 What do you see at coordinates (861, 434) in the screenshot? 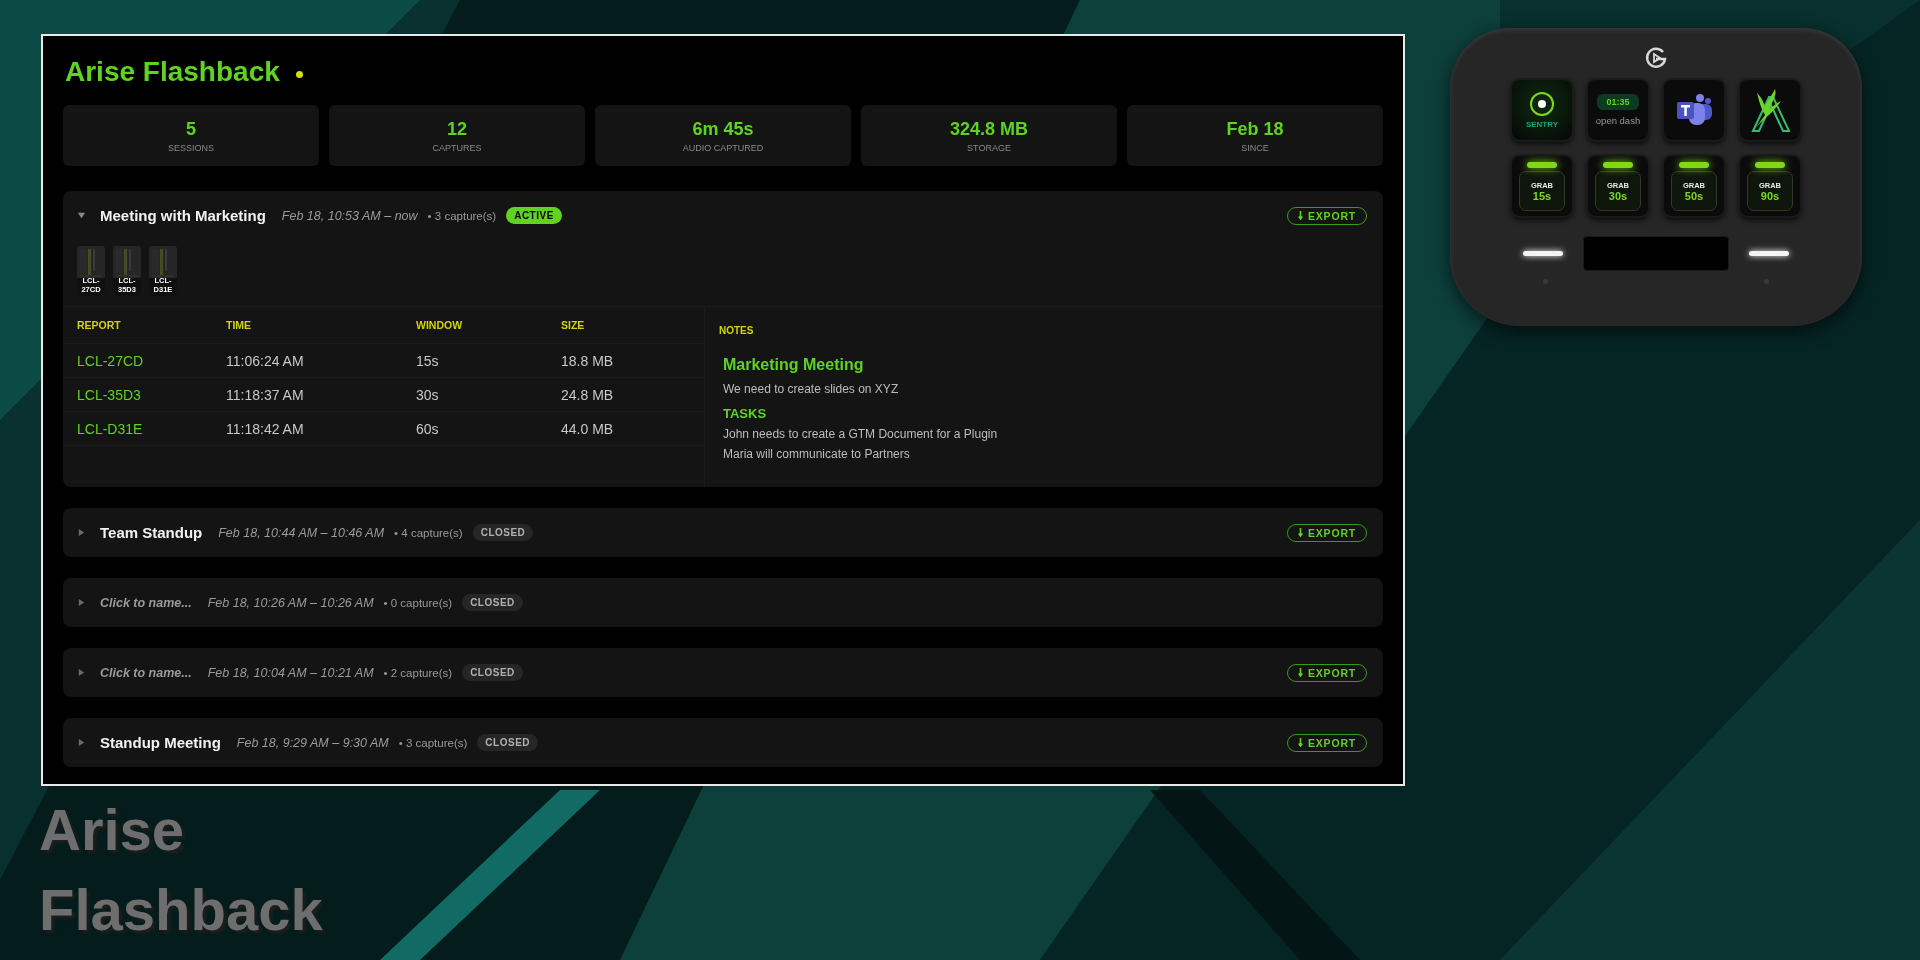
I see `task-item: John needs to create a GTM Document for a Plugin` at bounding box center [861, 434].